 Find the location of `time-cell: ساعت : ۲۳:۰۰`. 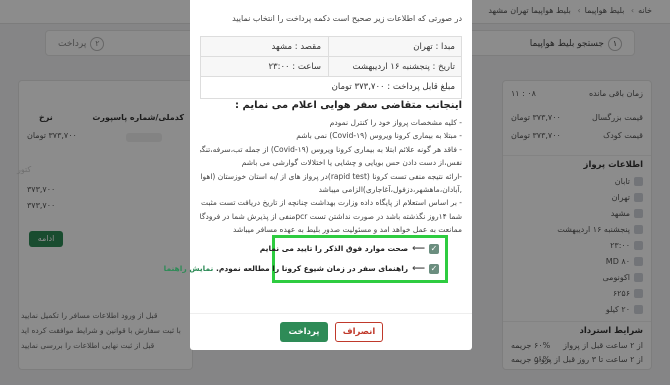

time-cell: ساعت : ۲۳:۰۰ is located at coordinates (294, 67).